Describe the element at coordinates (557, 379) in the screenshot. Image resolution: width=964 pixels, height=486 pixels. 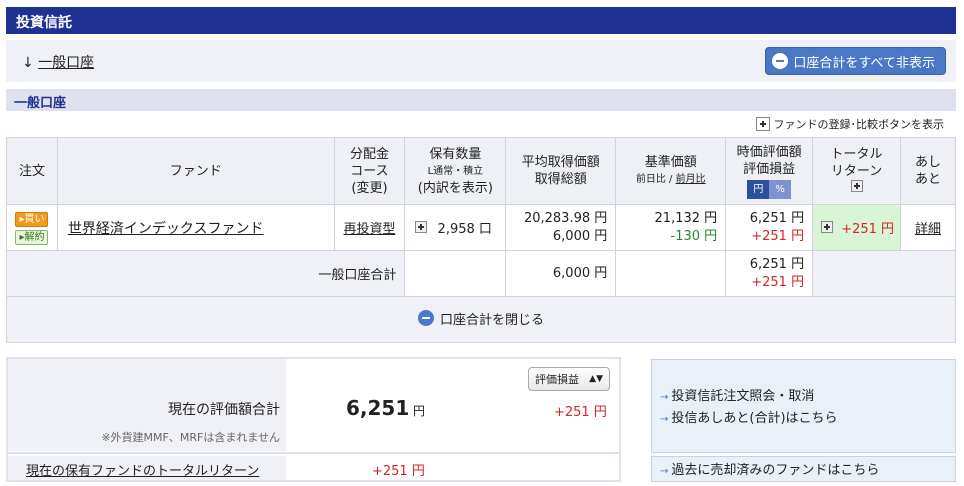
I see `metric-select-value: 評価損益` at that location.